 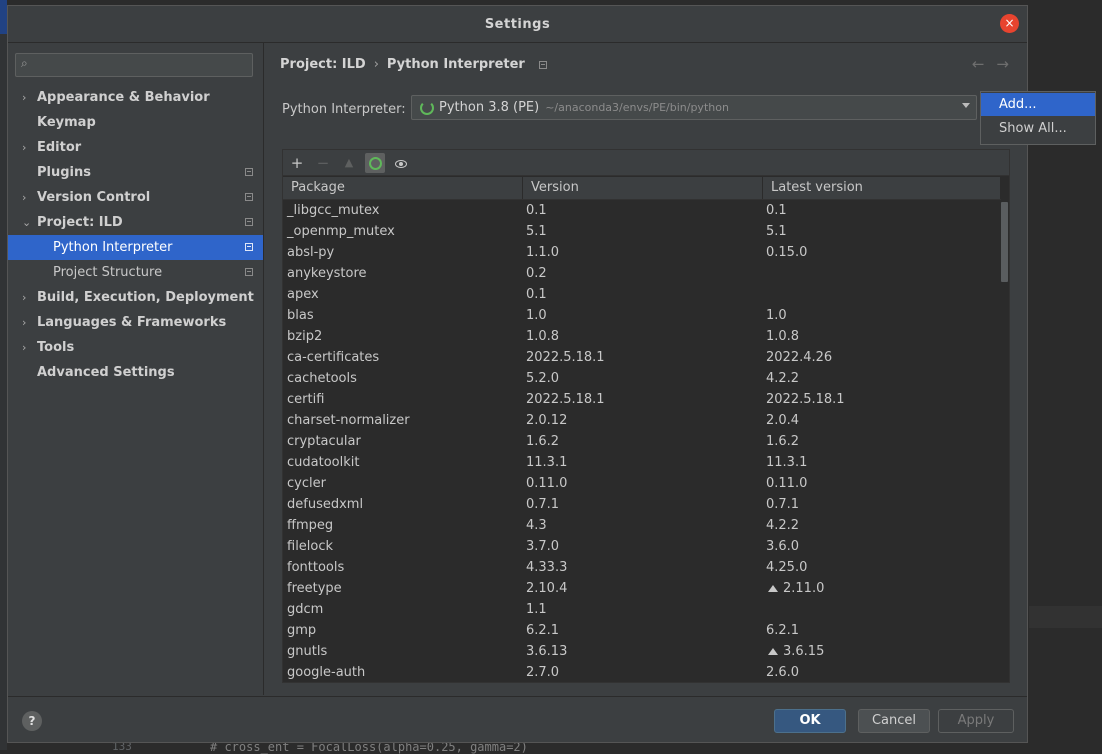 I want to click on add-package-button: +, so click(x=297, y=163).